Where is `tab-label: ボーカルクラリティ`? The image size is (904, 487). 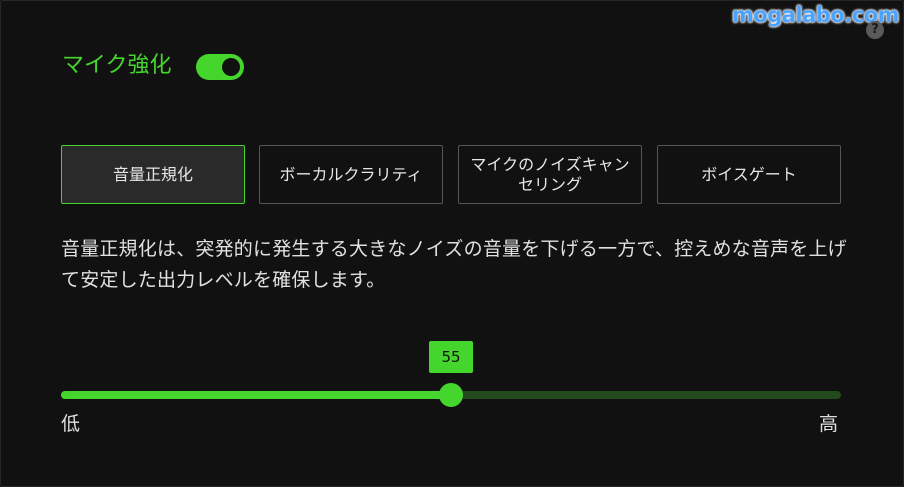
tab-label: ボーカルクラリティ is located at coordinates (351, 174).